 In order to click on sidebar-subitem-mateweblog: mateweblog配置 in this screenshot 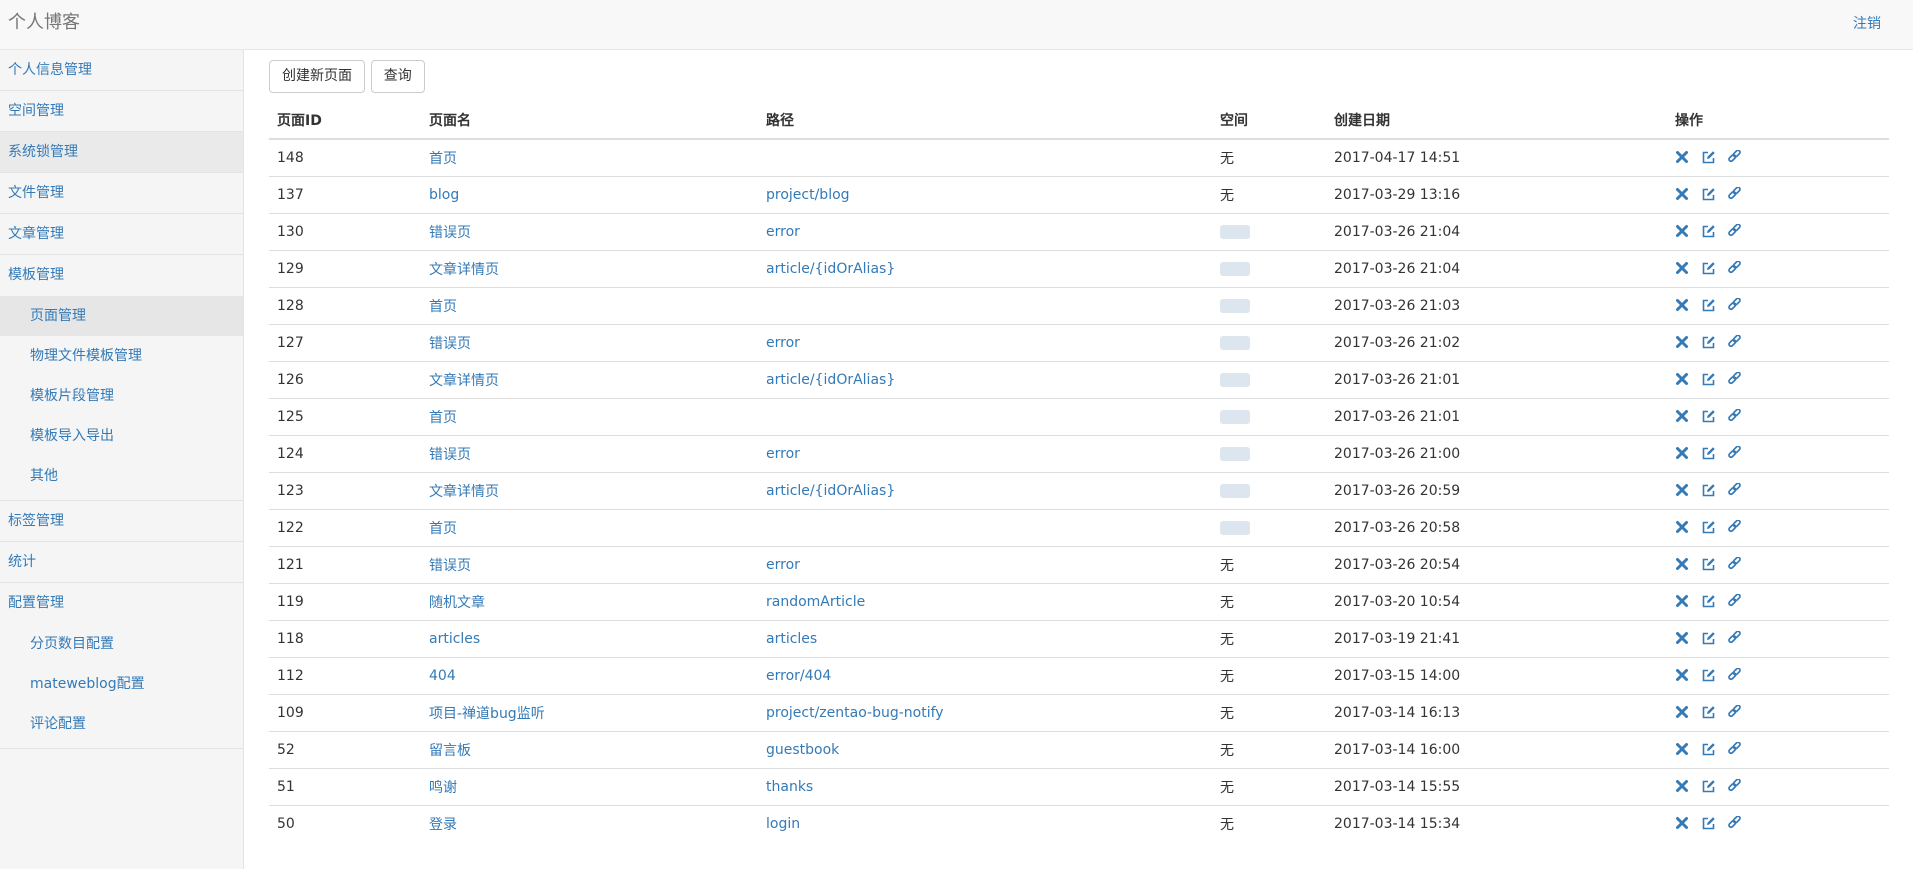, I will do `click(121, 684)`.